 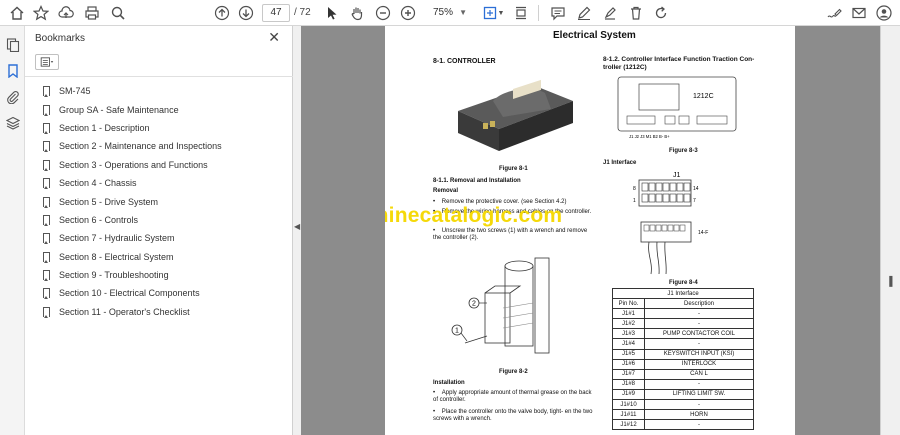 I want to click on delete-trash-icon, so click(x=636, y=13).